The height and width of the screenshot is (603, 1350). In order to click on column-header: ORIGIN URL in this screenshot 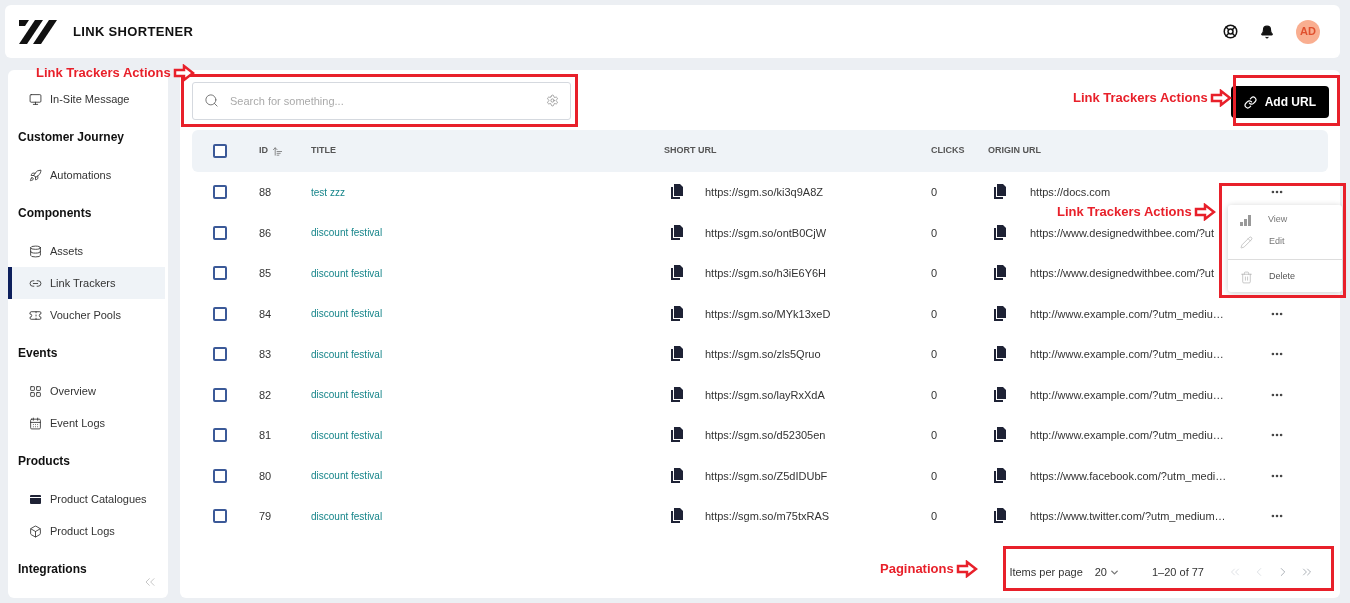, I will do `click(1014, 151)`.